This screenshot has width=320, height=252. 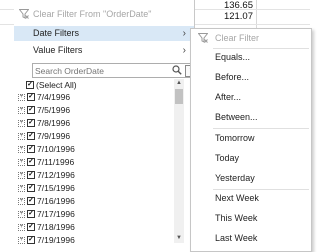 What do you see at coordinates (58, 50) in the screenshot?
I see `value-filters-label: Value Filters` at bounding box center [58, 50].